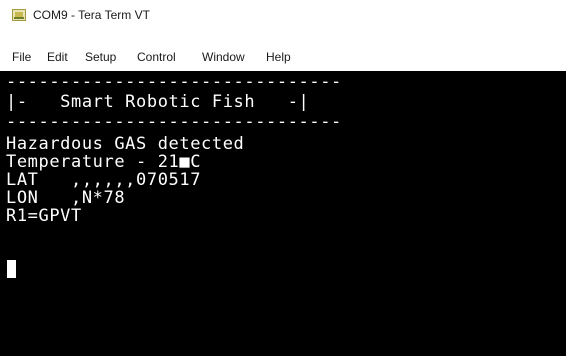  Describe the element at coordinates (100, 57) in the screenshot. I see `menu-setup: Setup` at that location.